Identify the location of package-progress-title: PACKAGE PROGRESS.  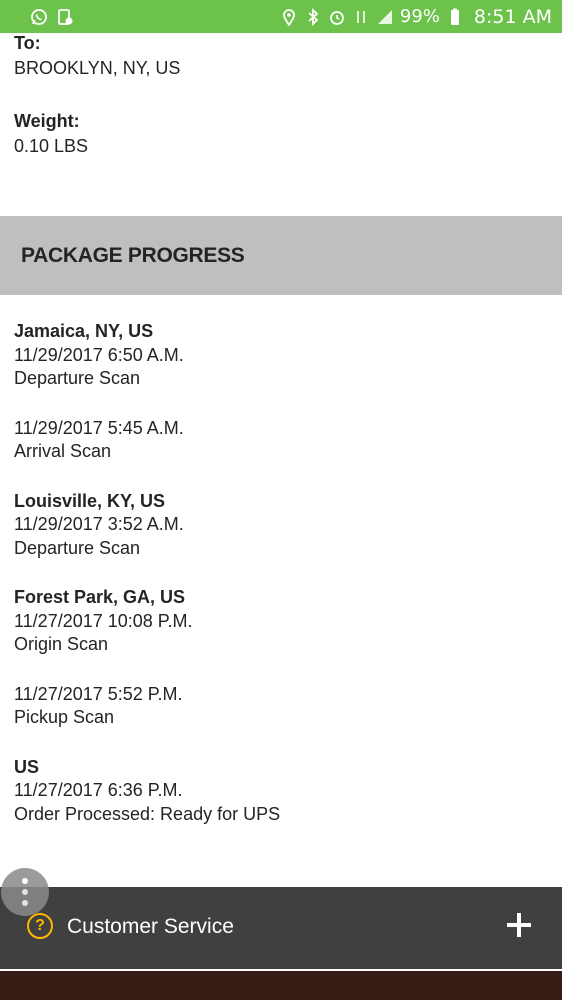
(133, 255).